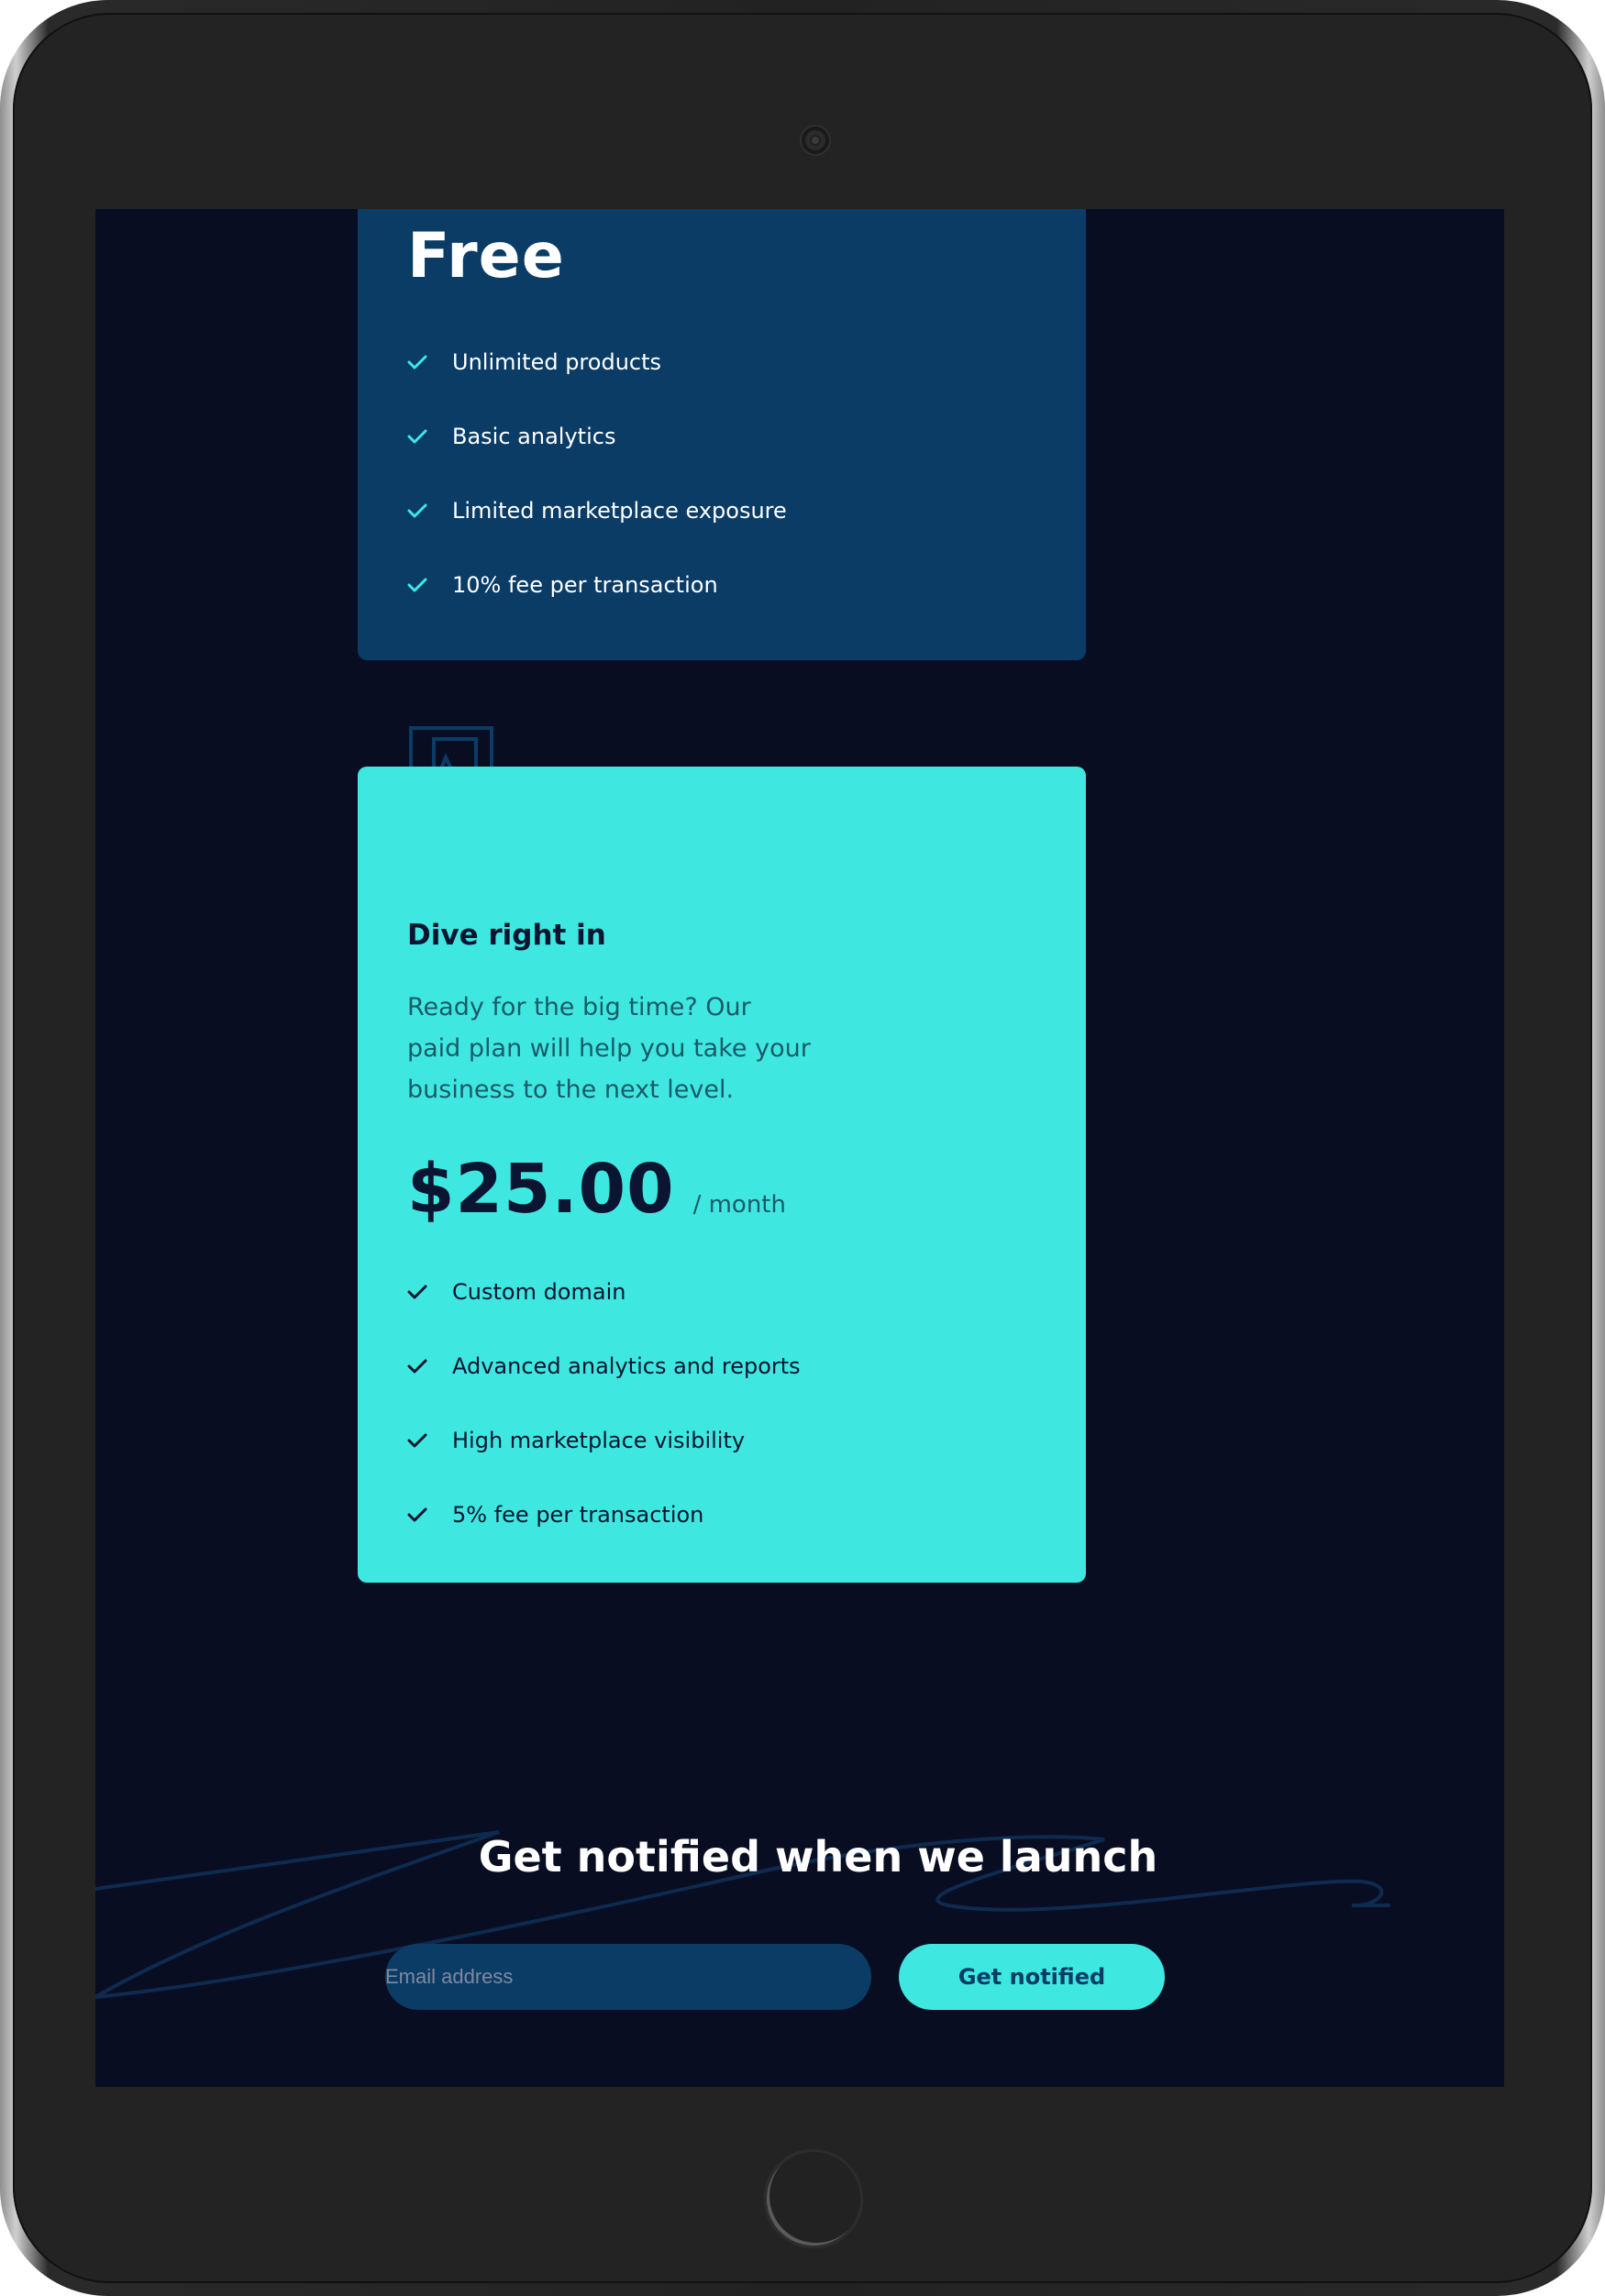 The image size is (1605, 2296). I want to click on home-button, so click(813, 2198).